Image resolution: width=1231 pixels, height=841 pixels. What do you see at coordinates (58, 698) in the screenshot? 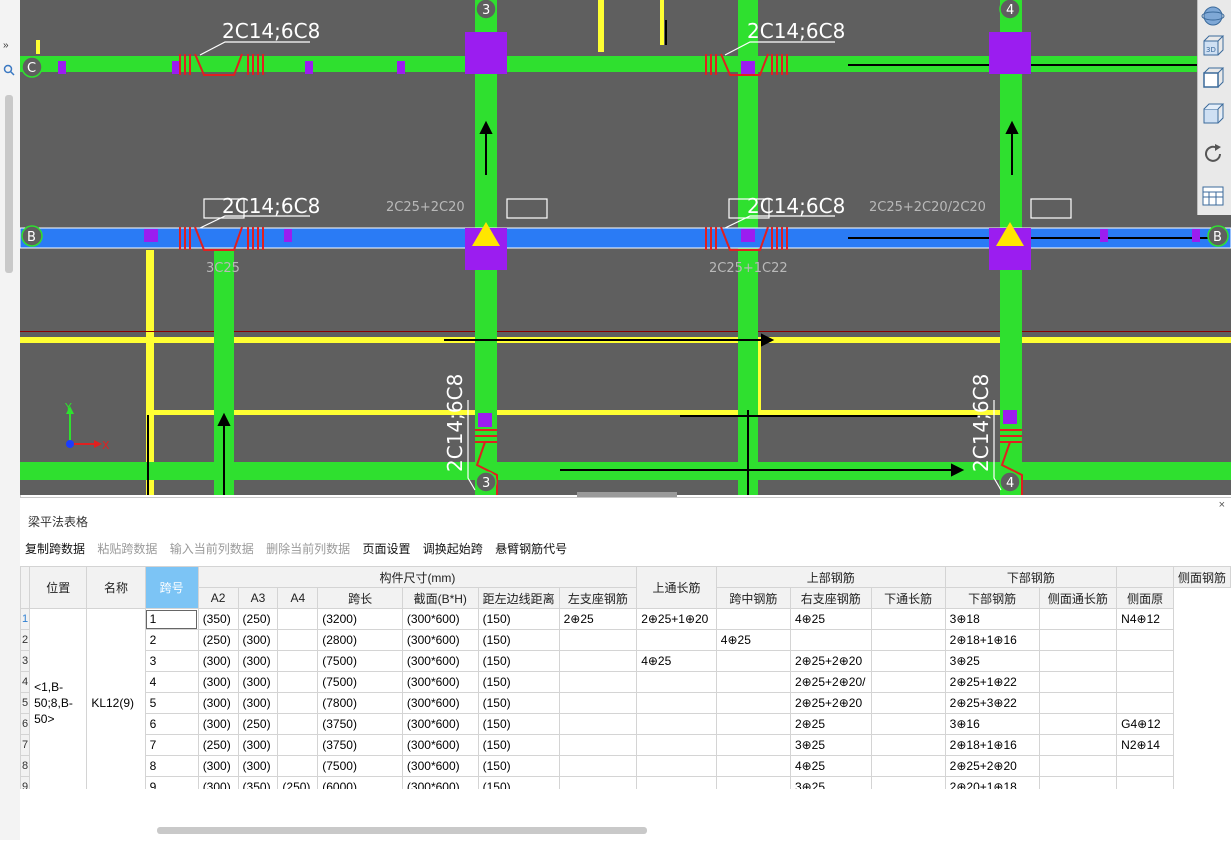
I see `position-cell: <1,B-50;8,B-50>` at bounding box center [58, 698].